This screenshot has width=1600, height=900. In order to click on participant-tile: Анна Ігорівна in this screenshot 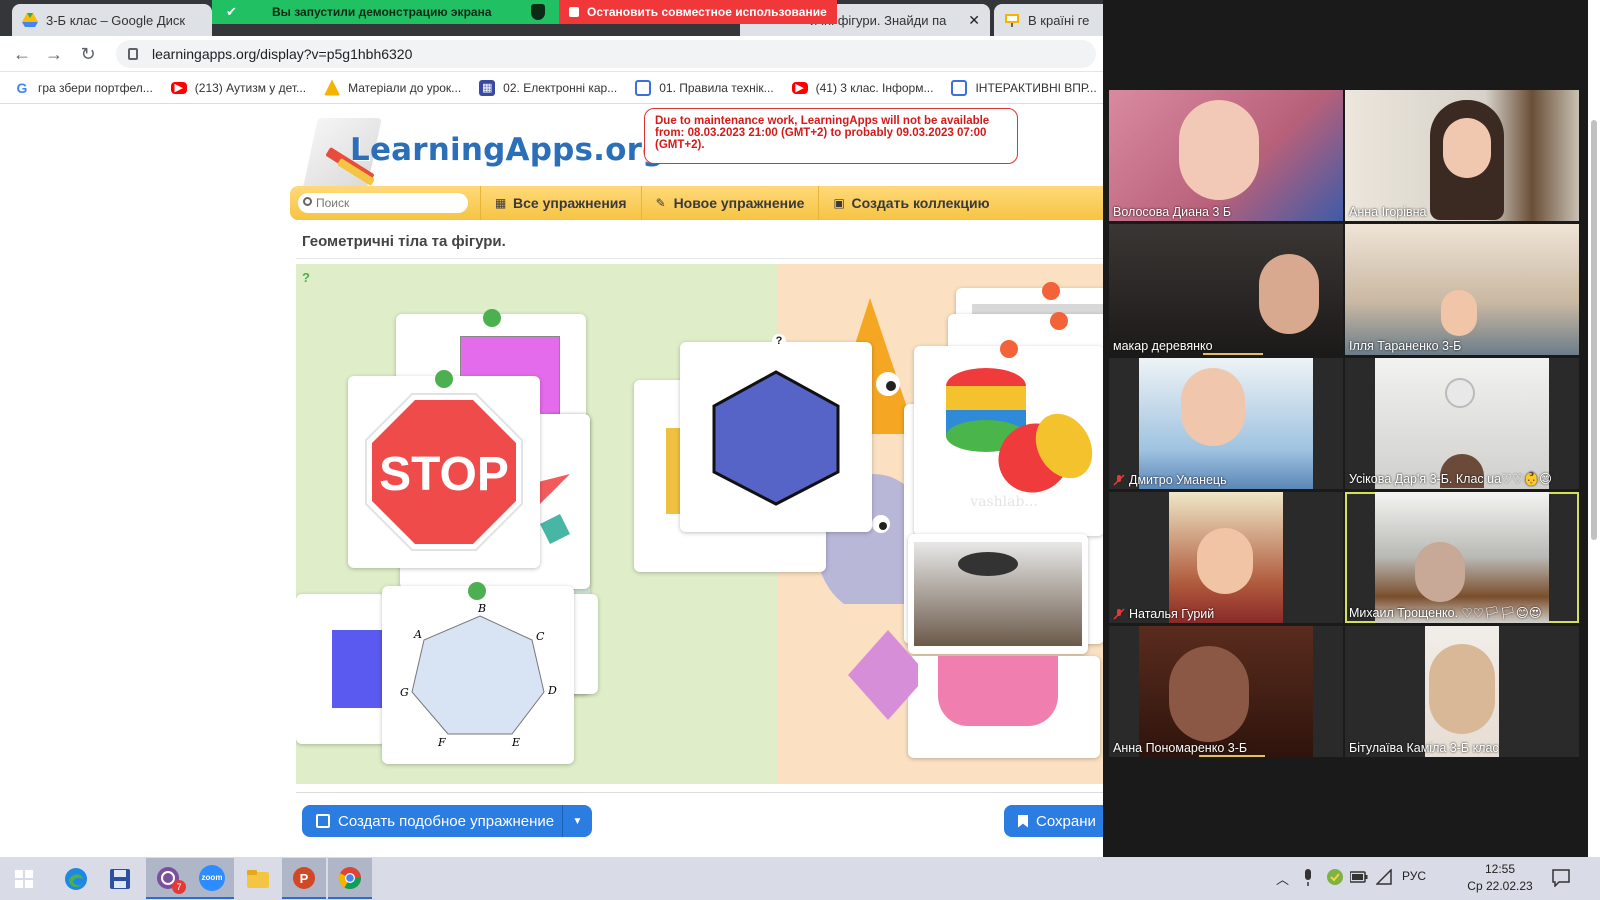, I will do `click(1462, 155)`.